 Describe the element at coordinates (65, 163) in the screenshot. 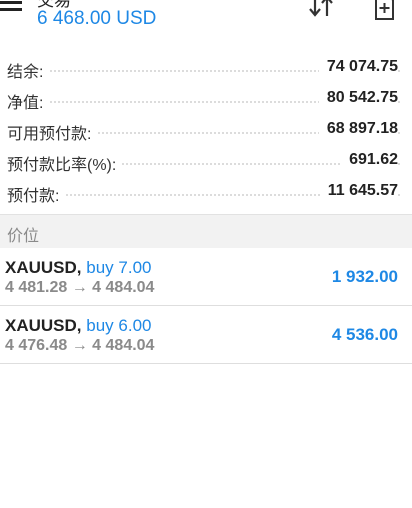

I see `summary-label: 预付款比率(%):` at that location.